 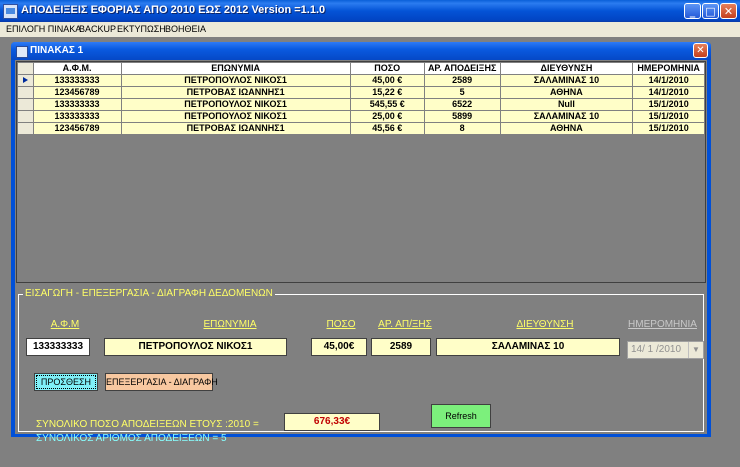 What do you see at coordinates (387, 92) in the screenshot?
I see `cell-amount: 15,22 €` at bounding box center [387, 92].